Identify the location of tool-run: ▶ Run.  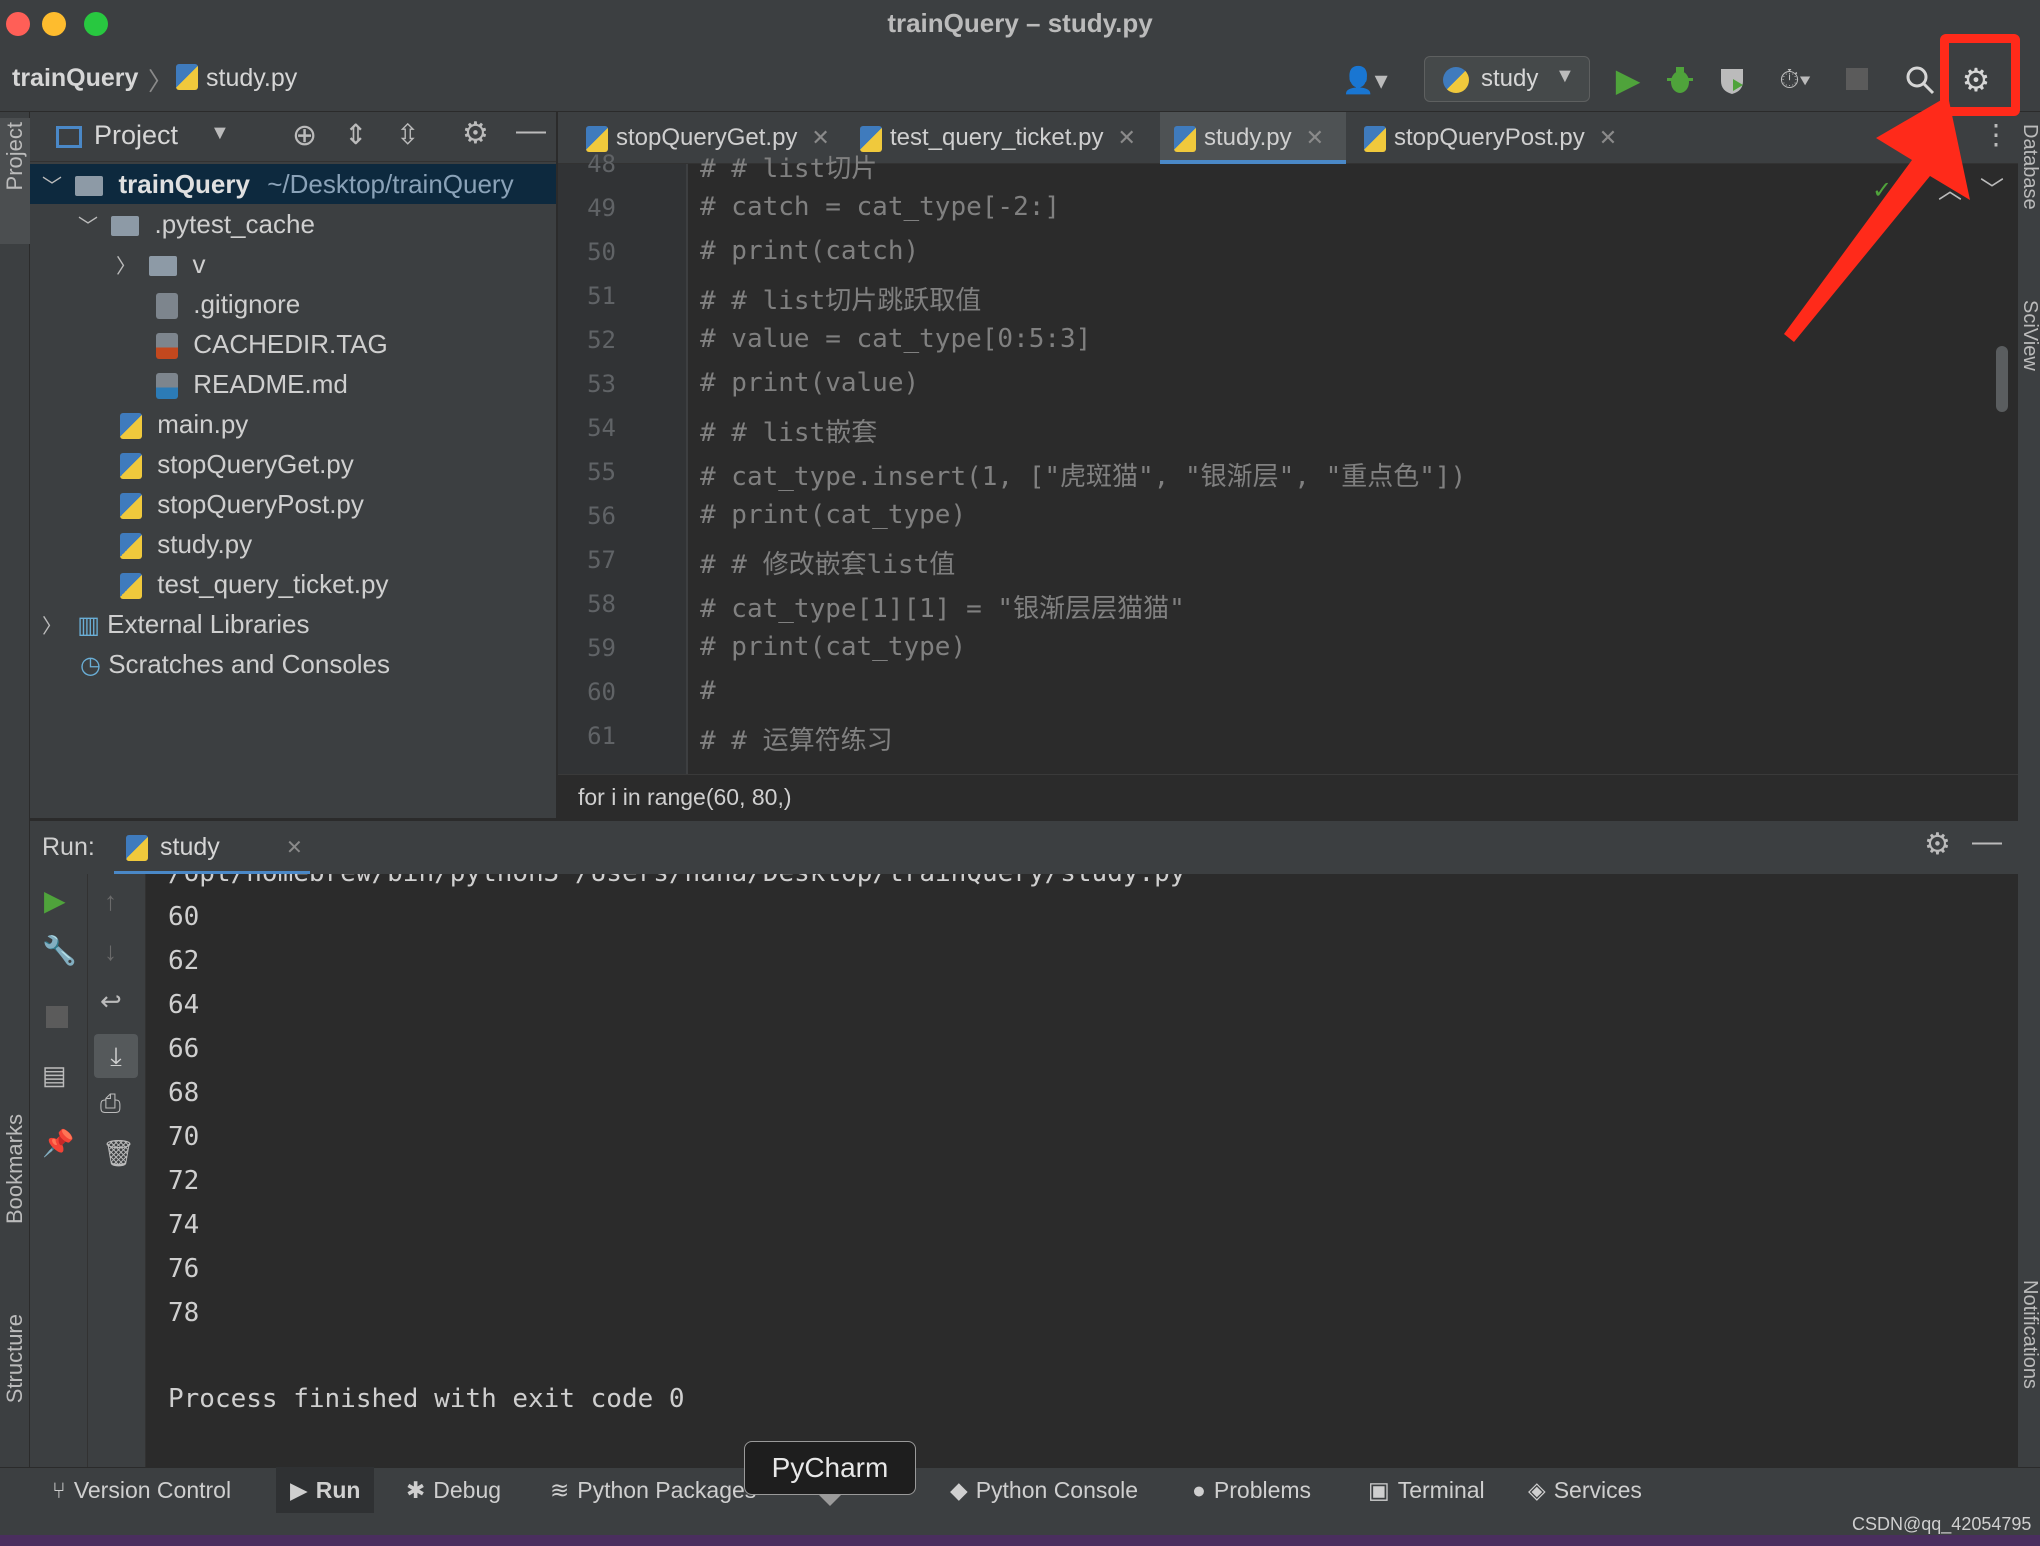
(325, 1490).